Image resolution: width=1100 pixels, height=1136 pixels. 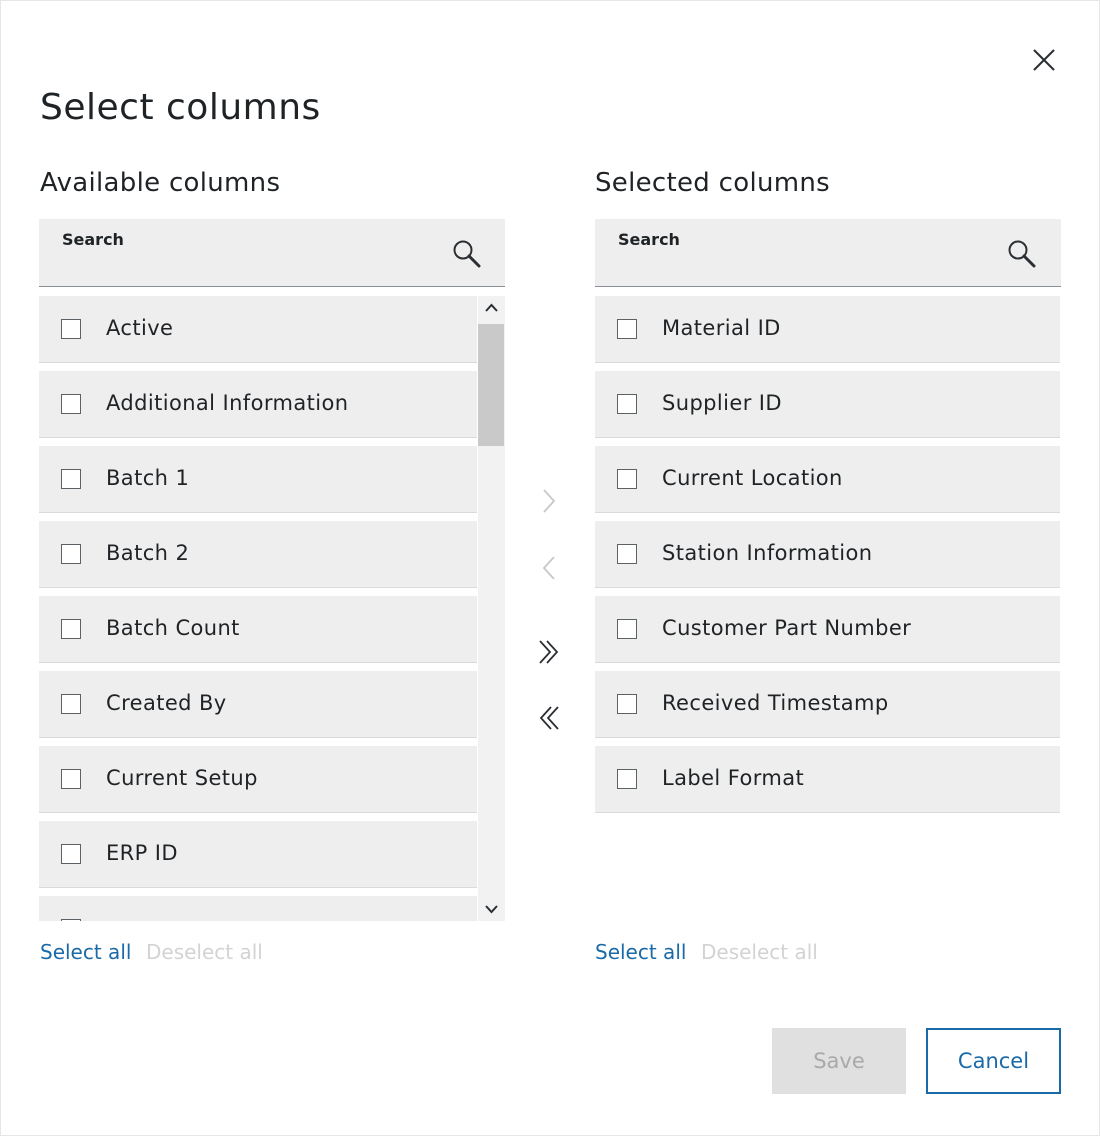 I want to click on available-search-input, so click(x=262, y=266).